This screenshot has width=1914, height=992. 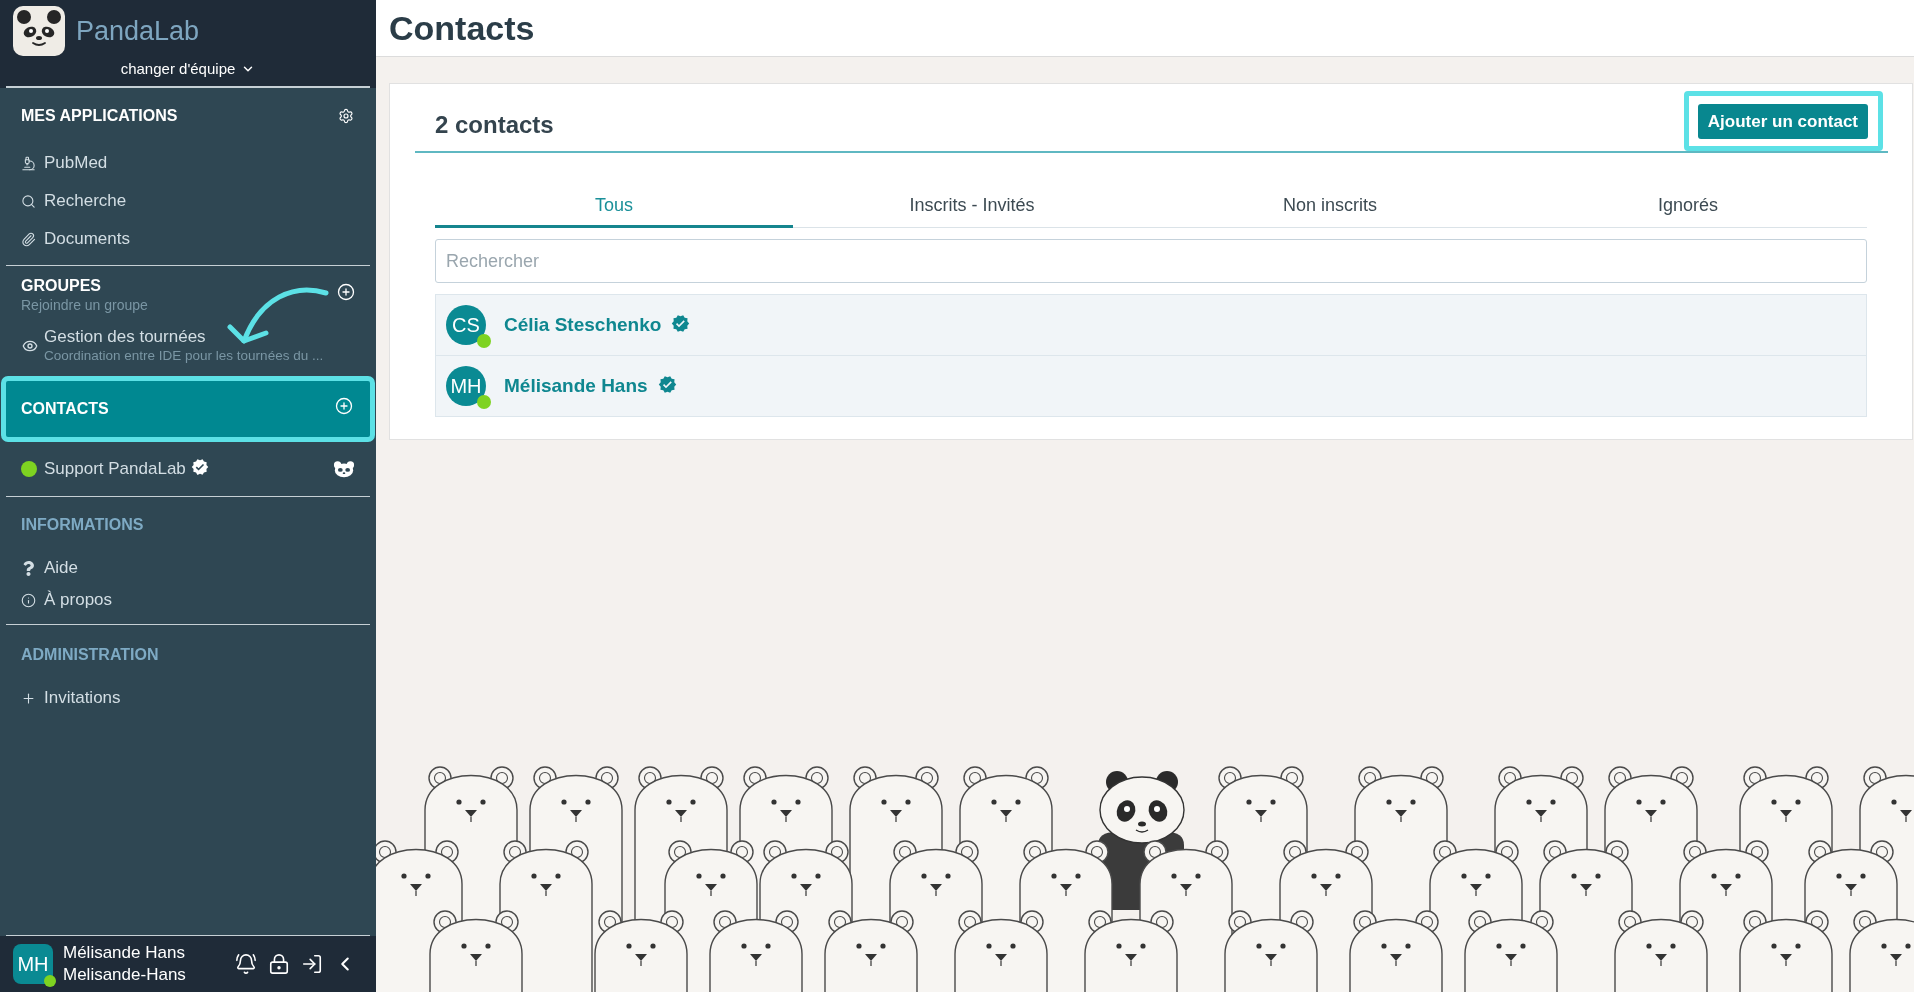 I want to click on tab: Inscrits - Invités, so click(x=972, y=207).